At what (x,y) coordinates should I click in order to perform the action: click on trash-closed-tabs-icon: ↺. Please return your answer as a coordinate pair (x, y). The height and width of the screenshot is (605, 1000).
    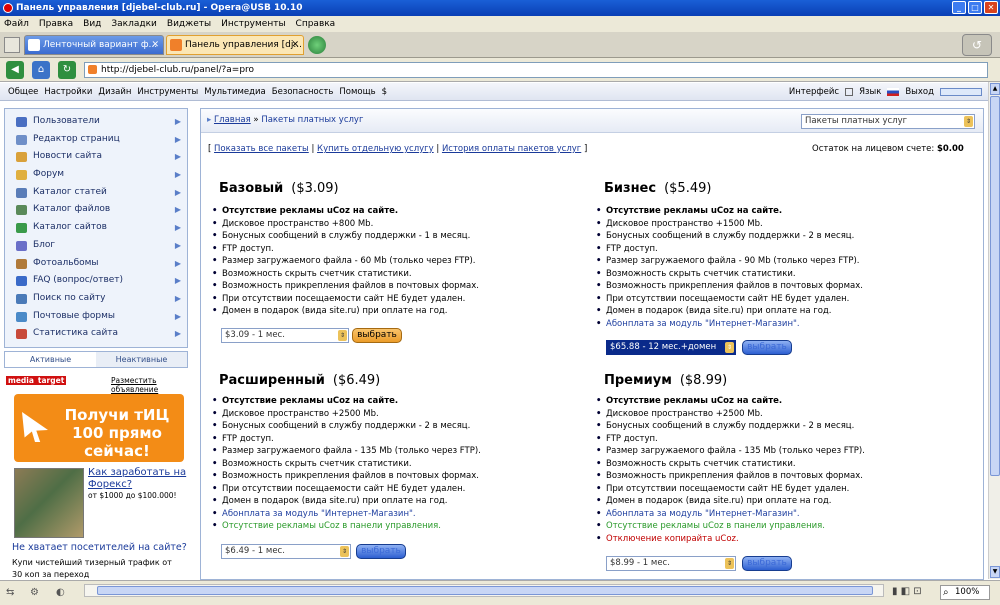
    Looking at the image, I should click on (977, 45).